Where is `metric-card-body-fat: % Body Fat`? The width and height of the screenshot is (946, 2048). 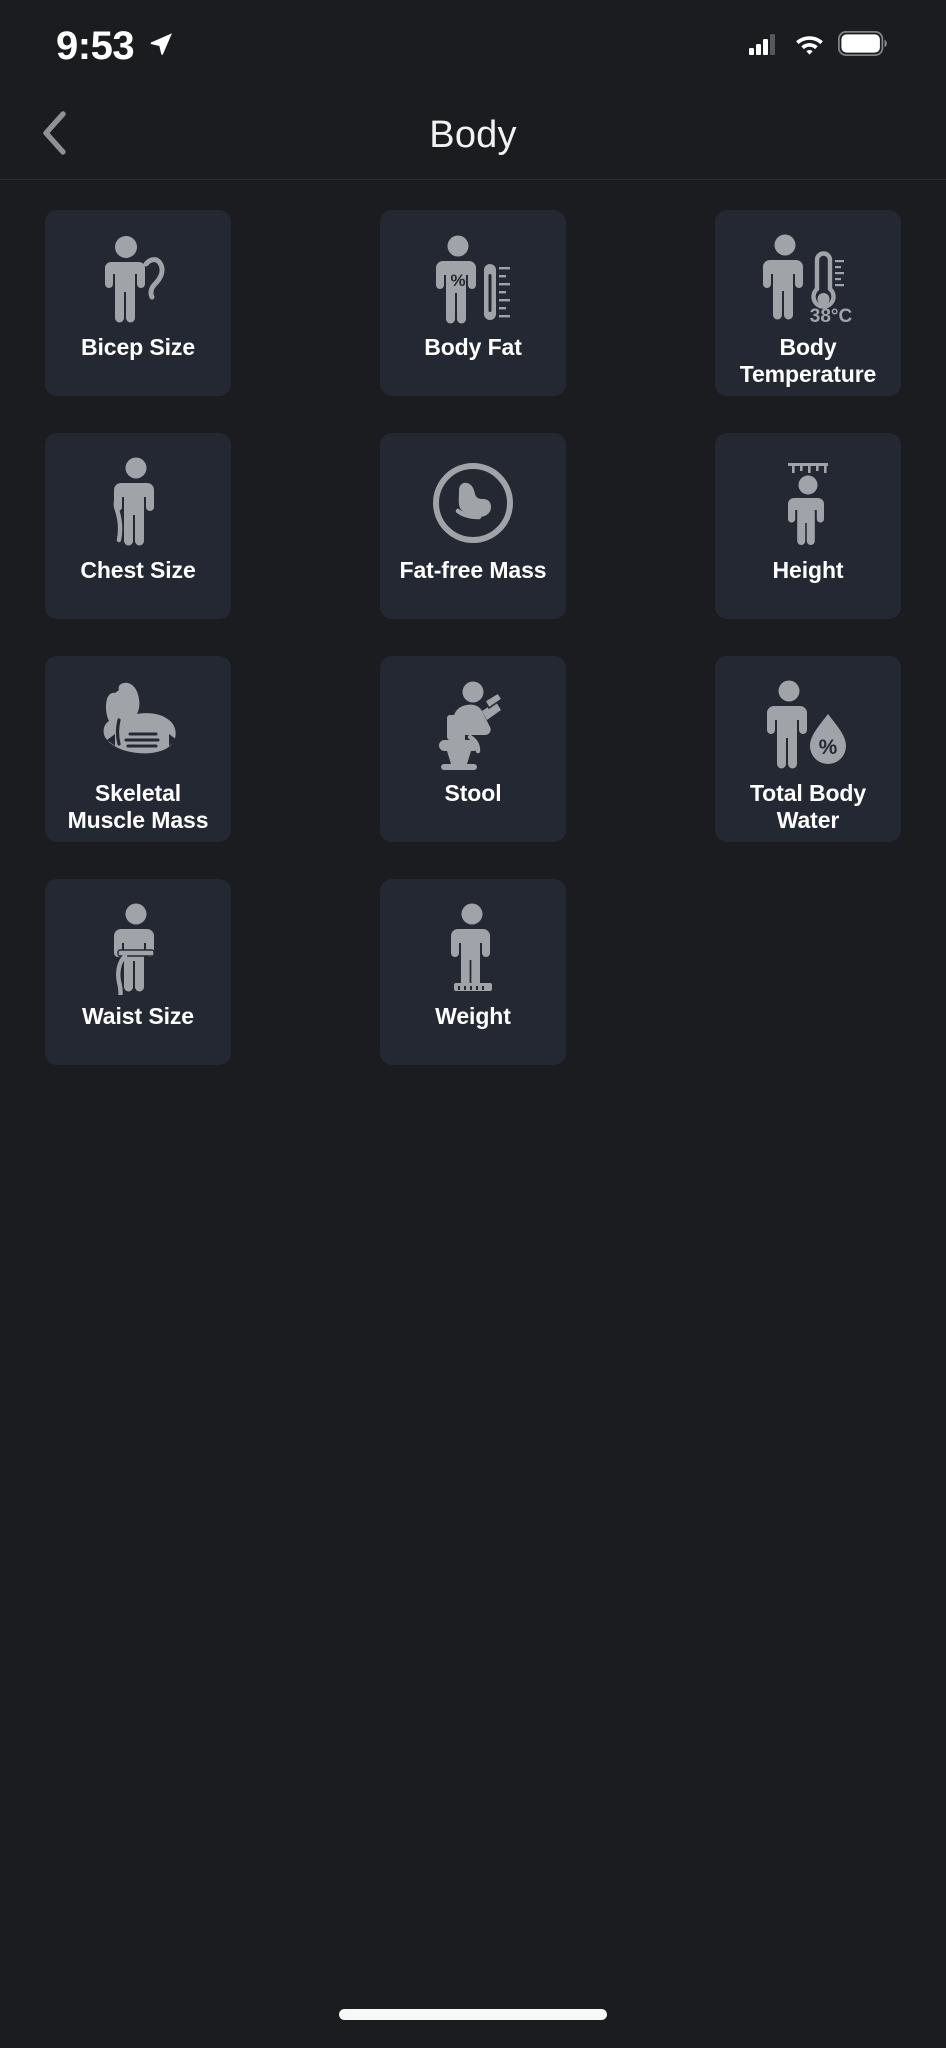 metric-card-body-fat: % Body Fat is located at coordinates (473, 303).